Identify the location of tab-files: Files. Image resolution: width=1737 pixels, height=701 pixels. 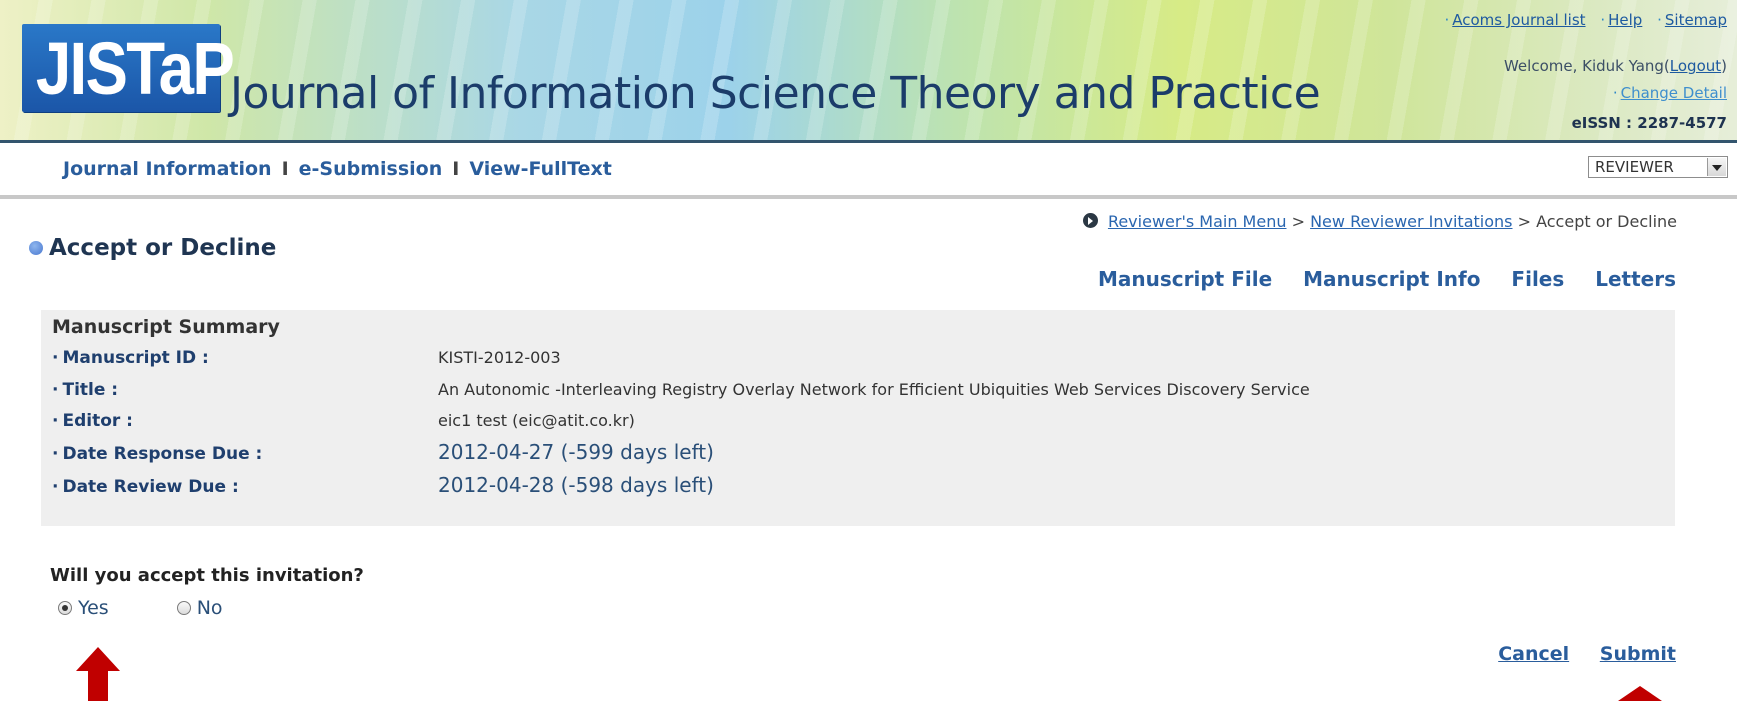
(1537, 279).